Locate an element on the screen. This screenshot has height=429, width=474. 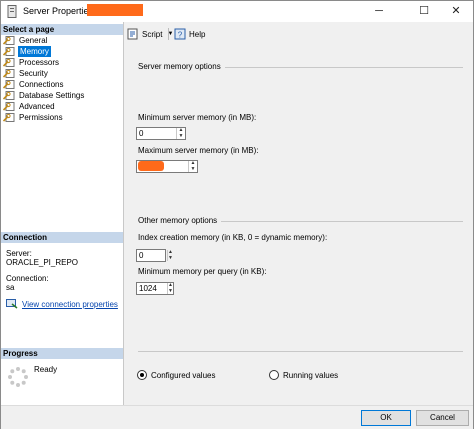
page-item-connections: Connections is located at coordinates (33, 84).